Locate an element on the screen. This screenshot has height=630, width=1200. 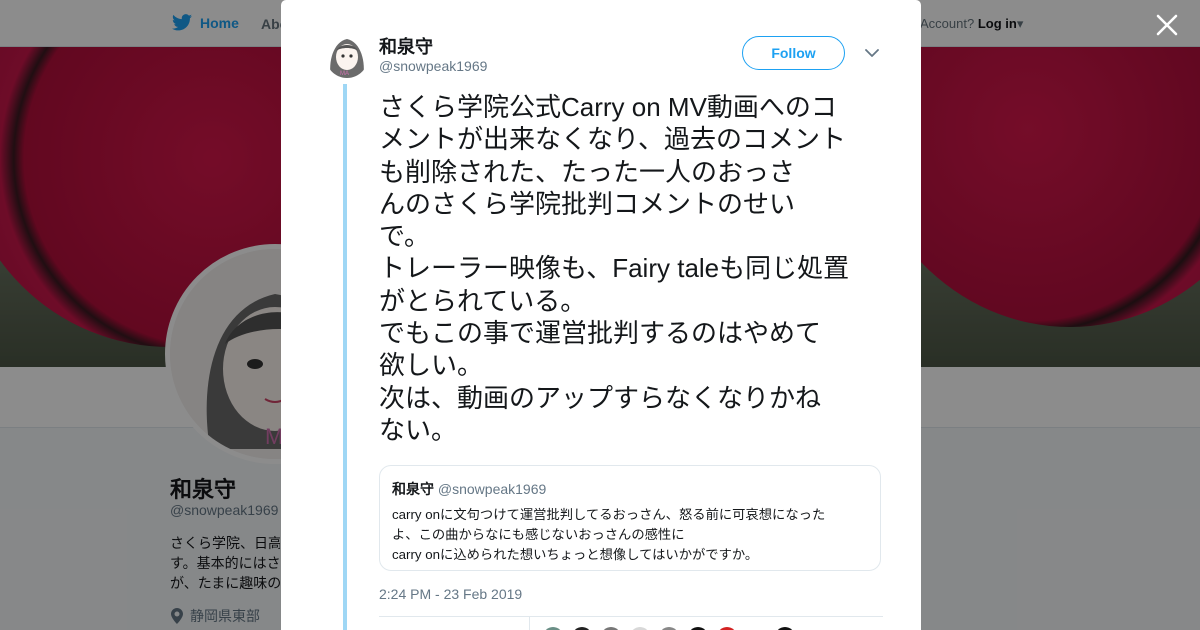
author-name: 和泉守 is located at coordinates (406, 46).